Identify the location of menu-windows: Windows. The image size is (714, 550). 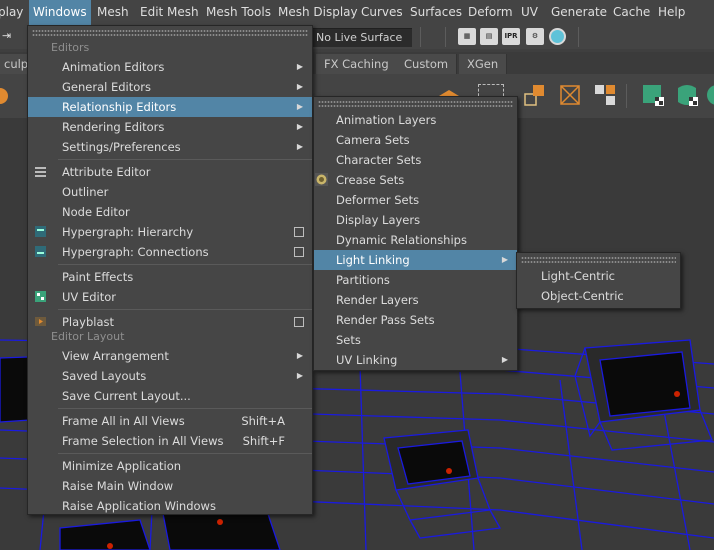
(60, 12).